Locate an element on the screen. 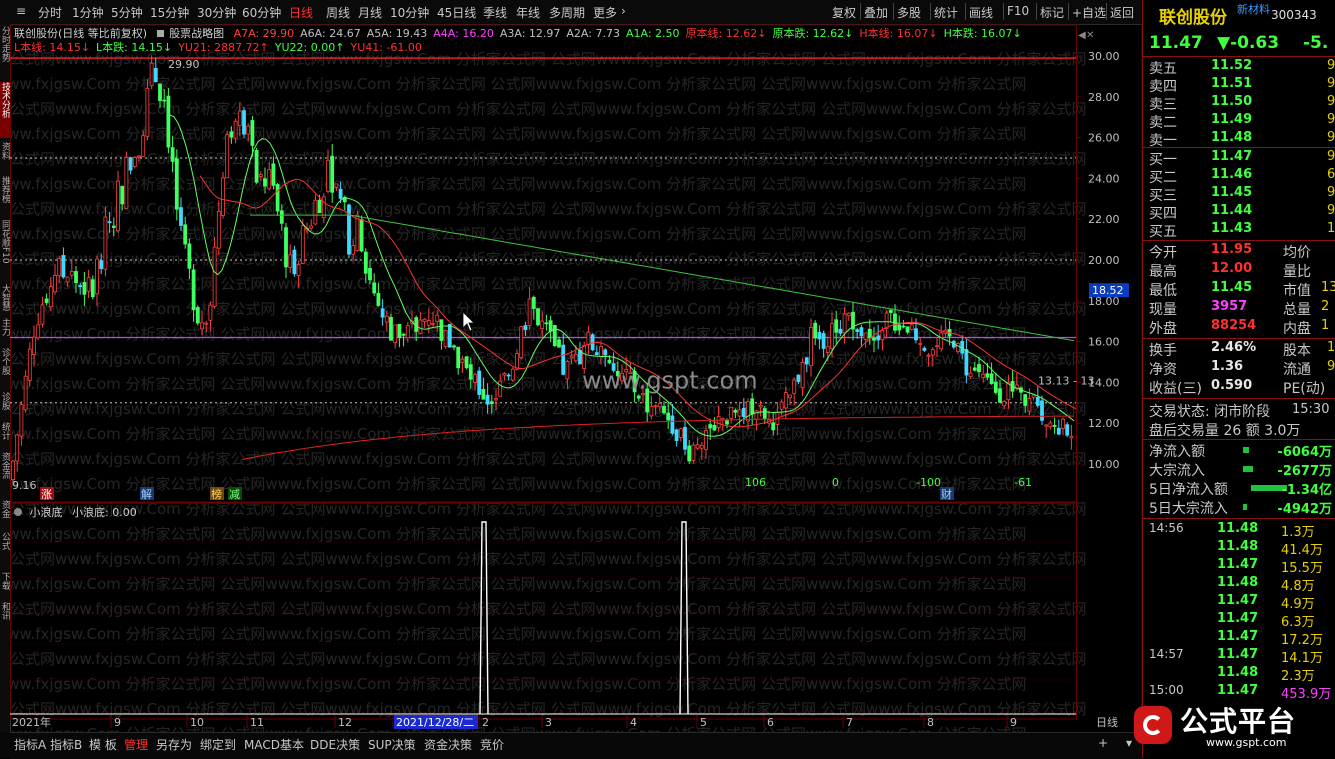 This screenshot has height=759, width=1335. left-tab-6: 主力 is located at coordinates (5, 331).